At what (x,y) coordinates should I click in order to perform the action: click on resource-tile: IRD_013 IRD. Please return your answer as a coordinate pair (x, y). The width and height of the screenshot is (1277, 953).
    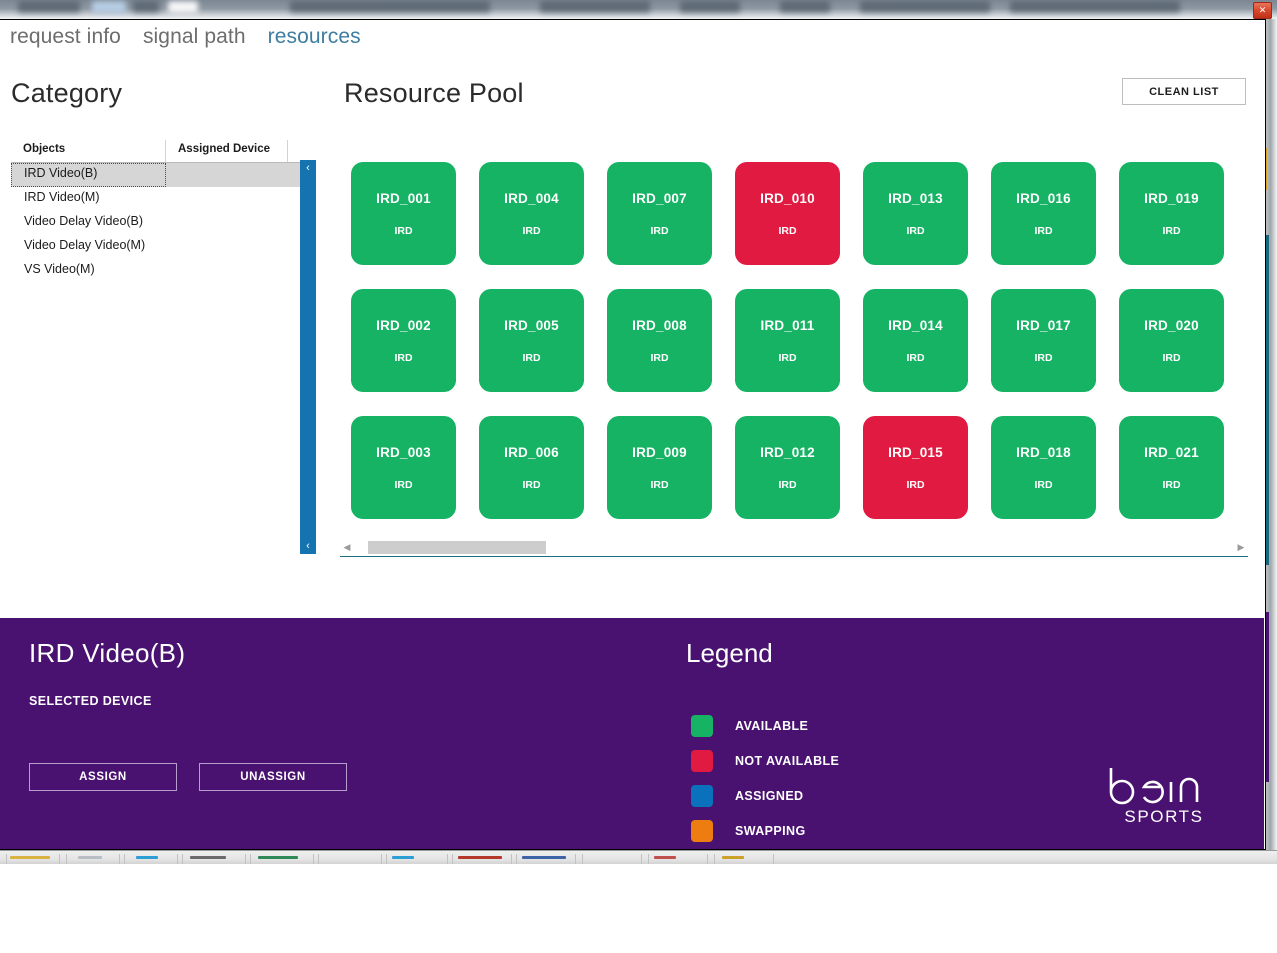
    Looking at the image, I should click on (915, 213).